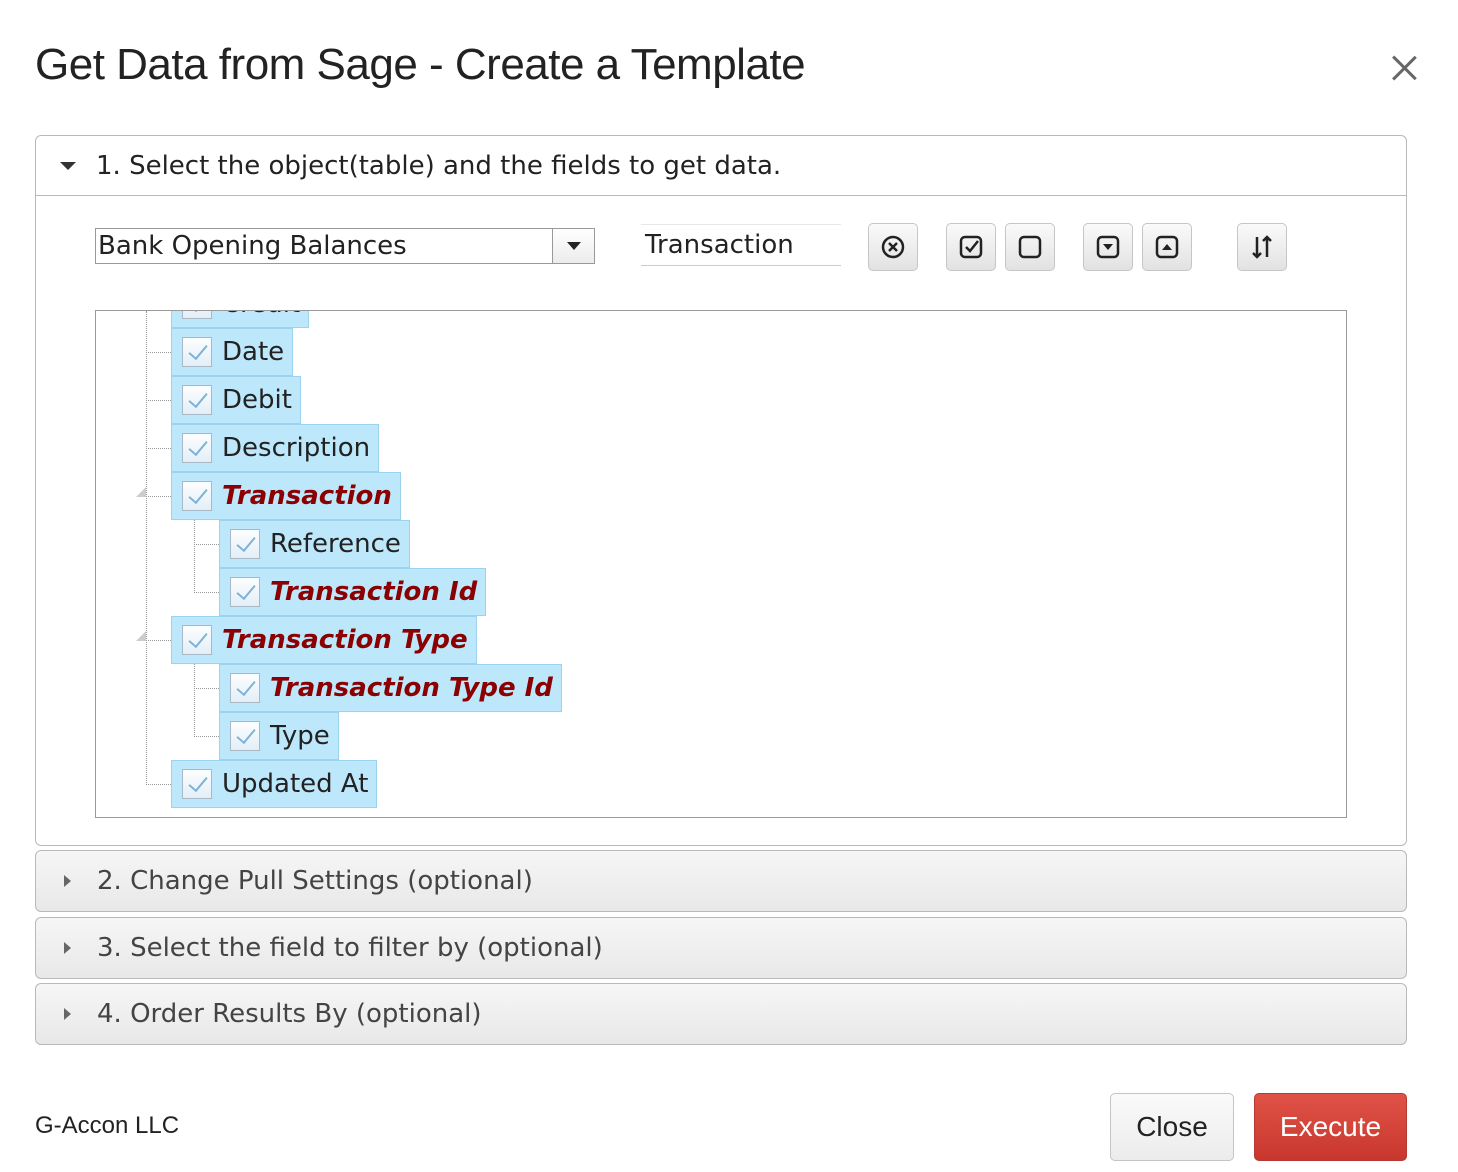 This screenshot has width=1458, height=1172. I want to click on tree-item-date: Date, so click(232, 352).